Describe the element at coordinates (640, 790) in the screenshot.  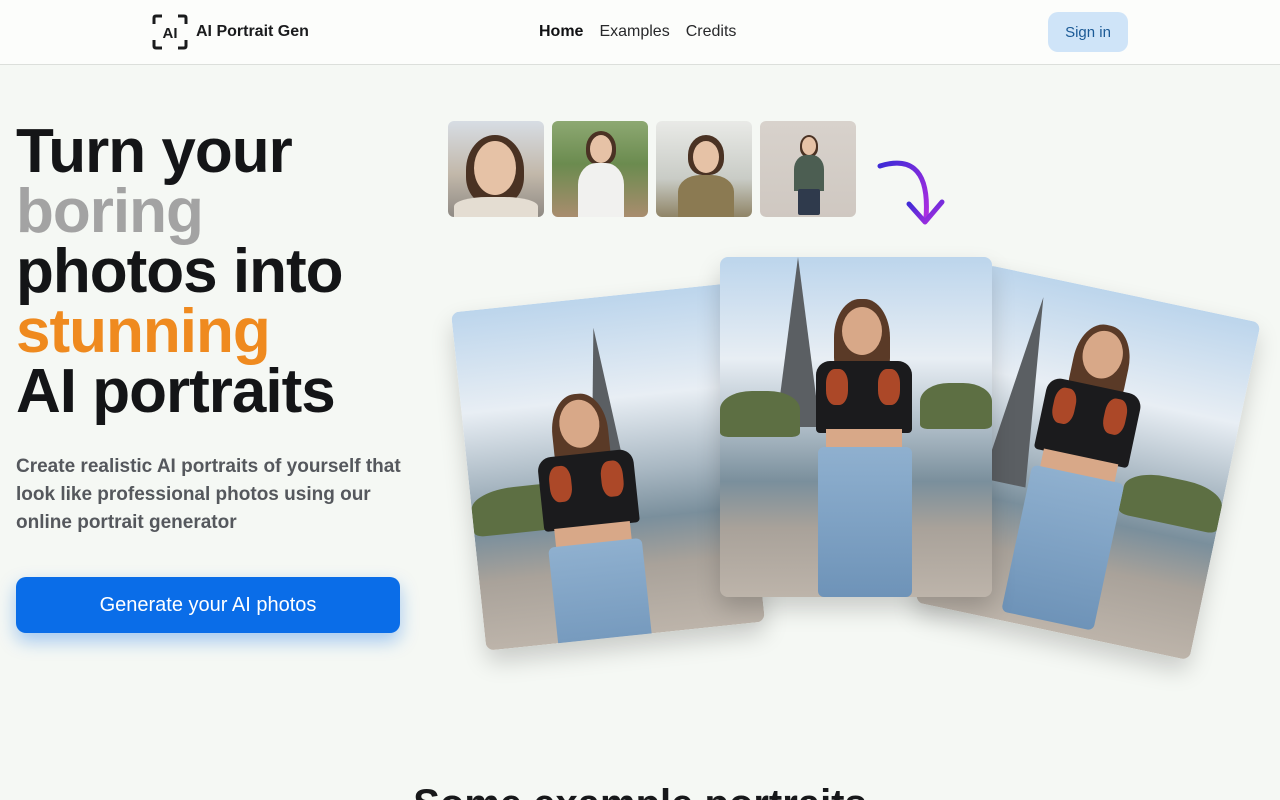
I see `examples-section-title: Some example portraits` at that location.